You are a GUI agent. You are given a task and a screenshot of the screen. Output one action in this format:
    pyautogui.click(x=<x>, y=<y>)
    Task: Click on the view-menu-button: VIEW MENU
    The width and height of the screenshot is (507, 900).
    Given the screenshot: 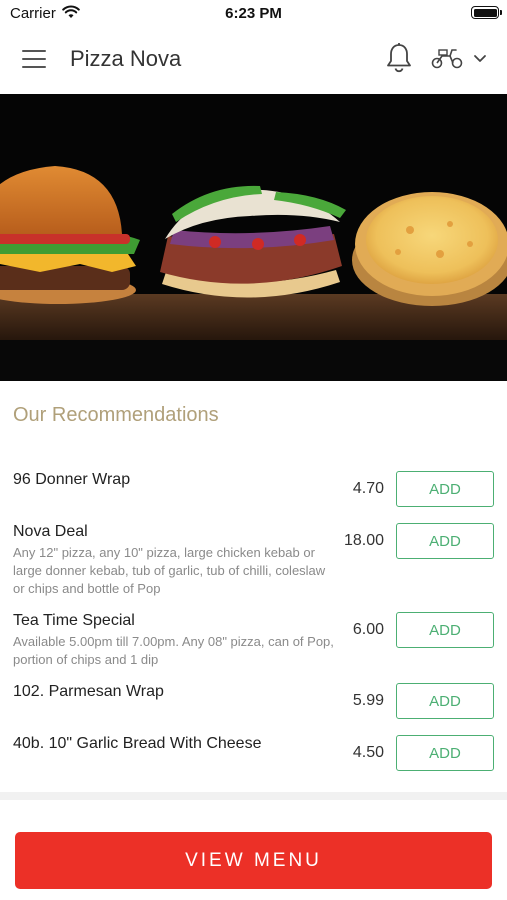 What is the action you would take?
    pyautogui.click(x=253, y=860)
    